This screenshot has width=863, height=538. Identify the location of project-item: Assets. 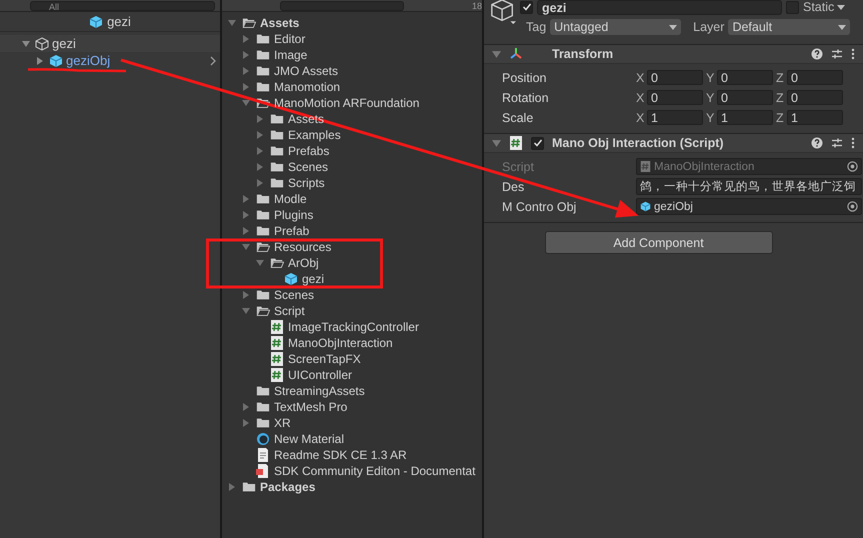
(280, 23).